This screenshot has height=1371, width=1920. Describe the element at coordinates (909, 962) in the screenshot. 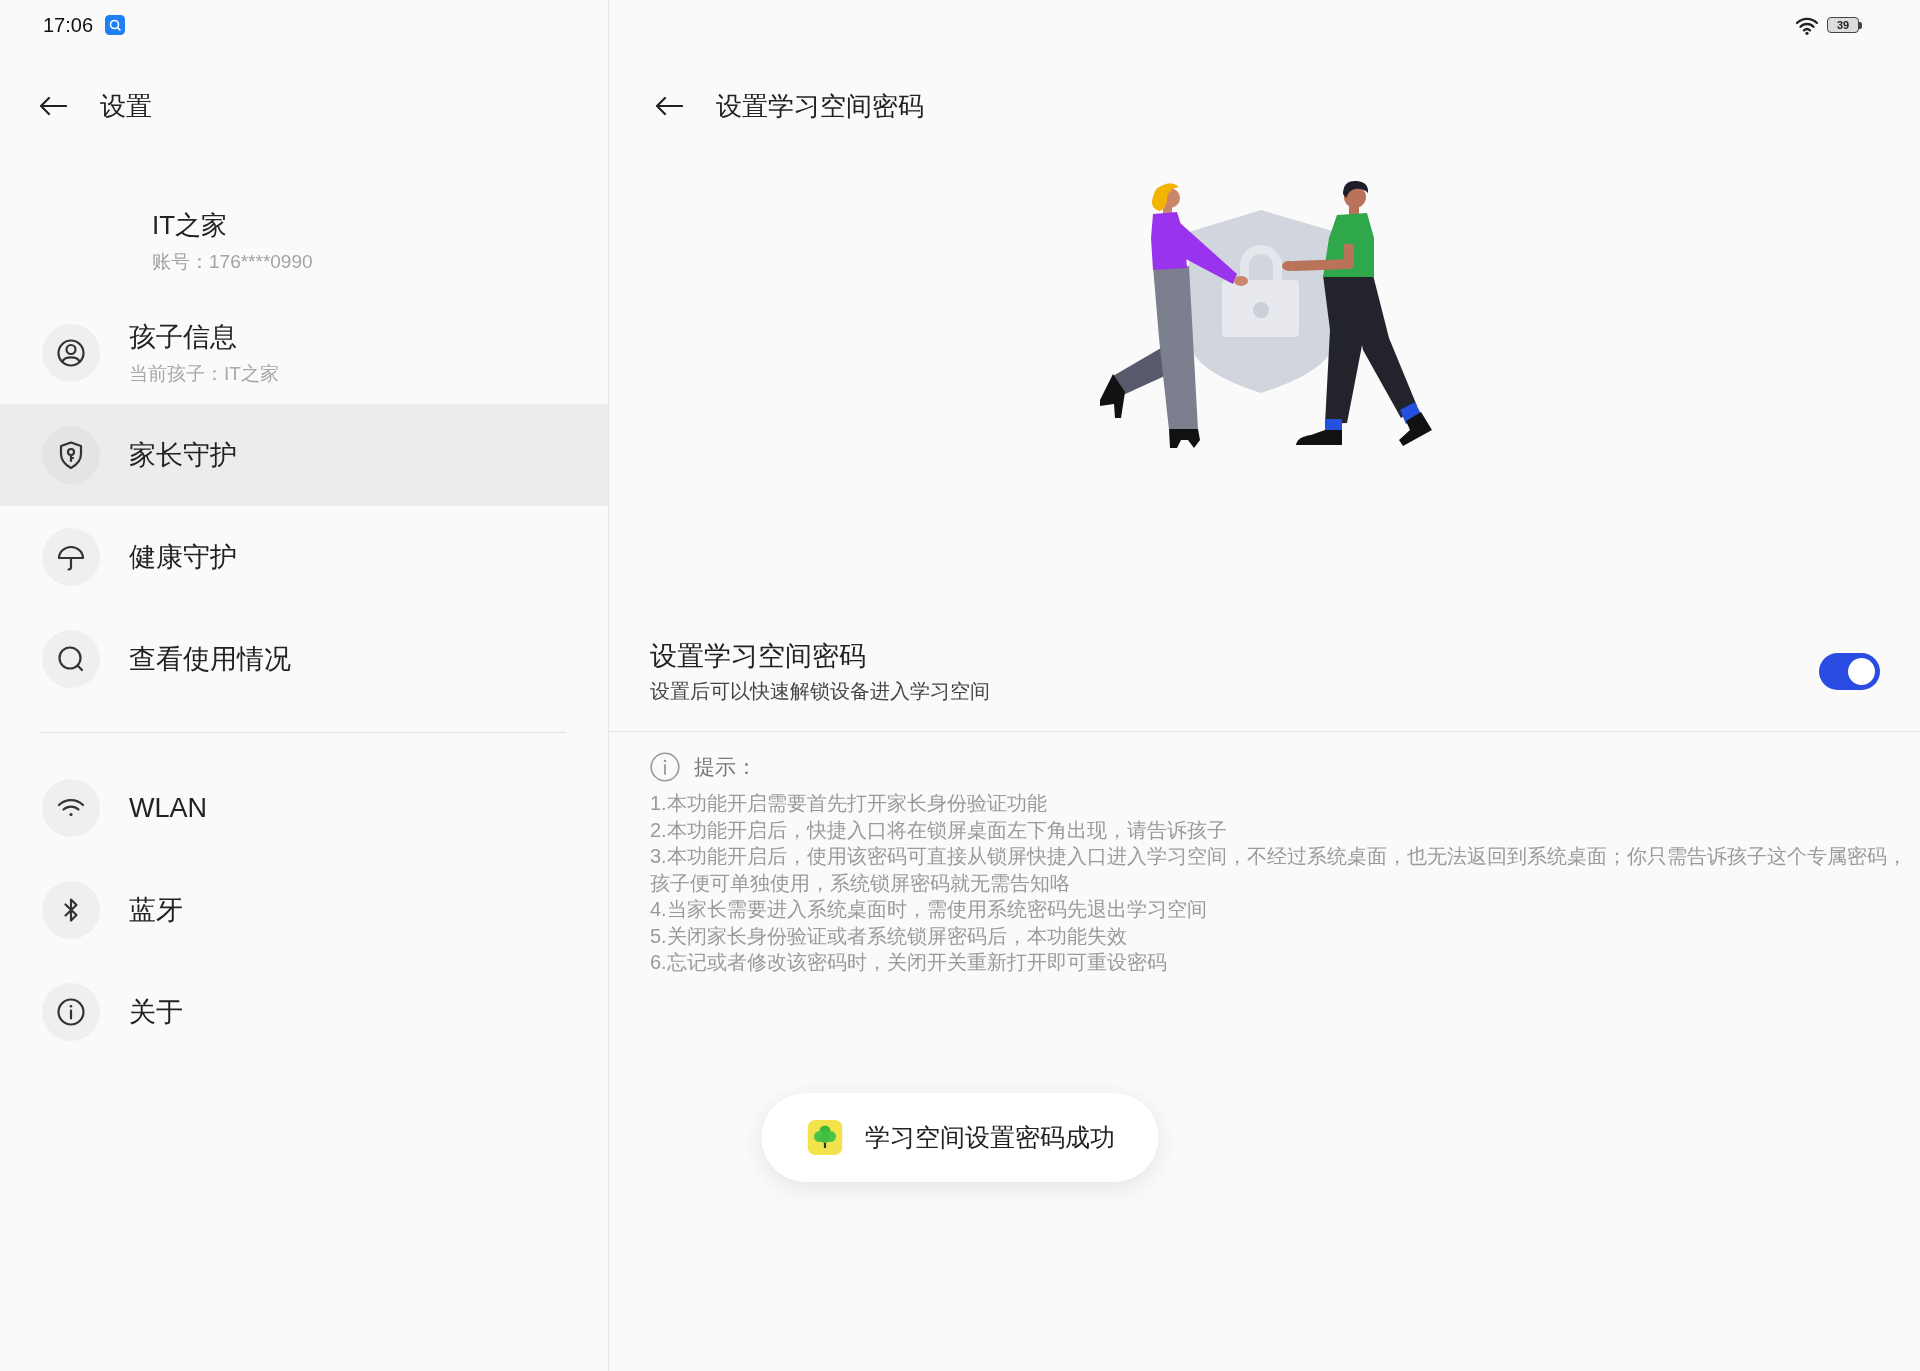

I see `tip-text: 6.忘记或者修改该密码时，关闭开关重新打开即可重设密码` at that location.